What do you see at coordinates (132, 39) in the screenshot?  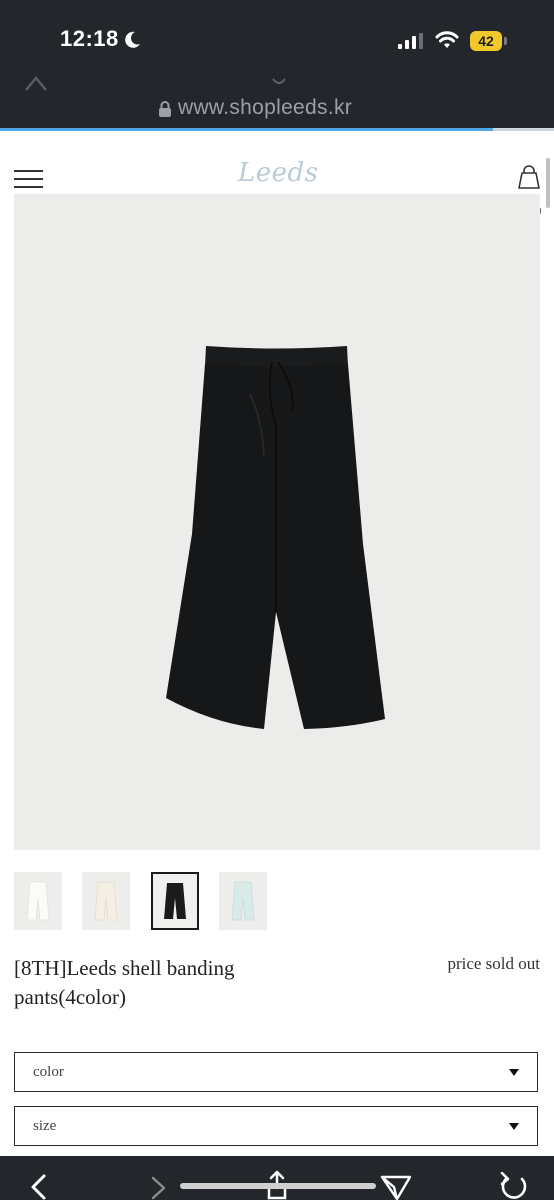 I see `moon-icon` at bounding box center [132, 39].